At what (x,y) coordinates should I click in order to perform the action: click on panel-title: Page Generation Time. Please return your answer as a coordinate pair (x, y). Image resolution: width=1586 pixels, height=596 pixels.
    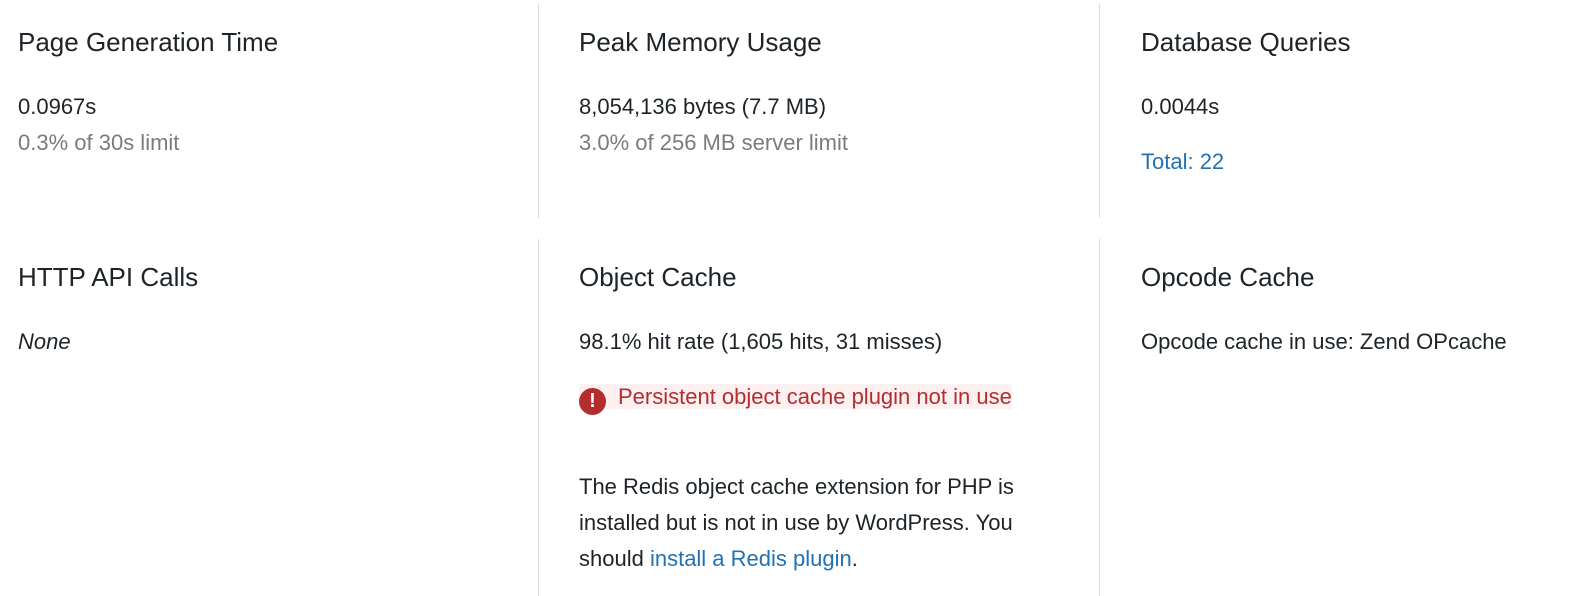
    Looking at the image, I should click on (148, 42).